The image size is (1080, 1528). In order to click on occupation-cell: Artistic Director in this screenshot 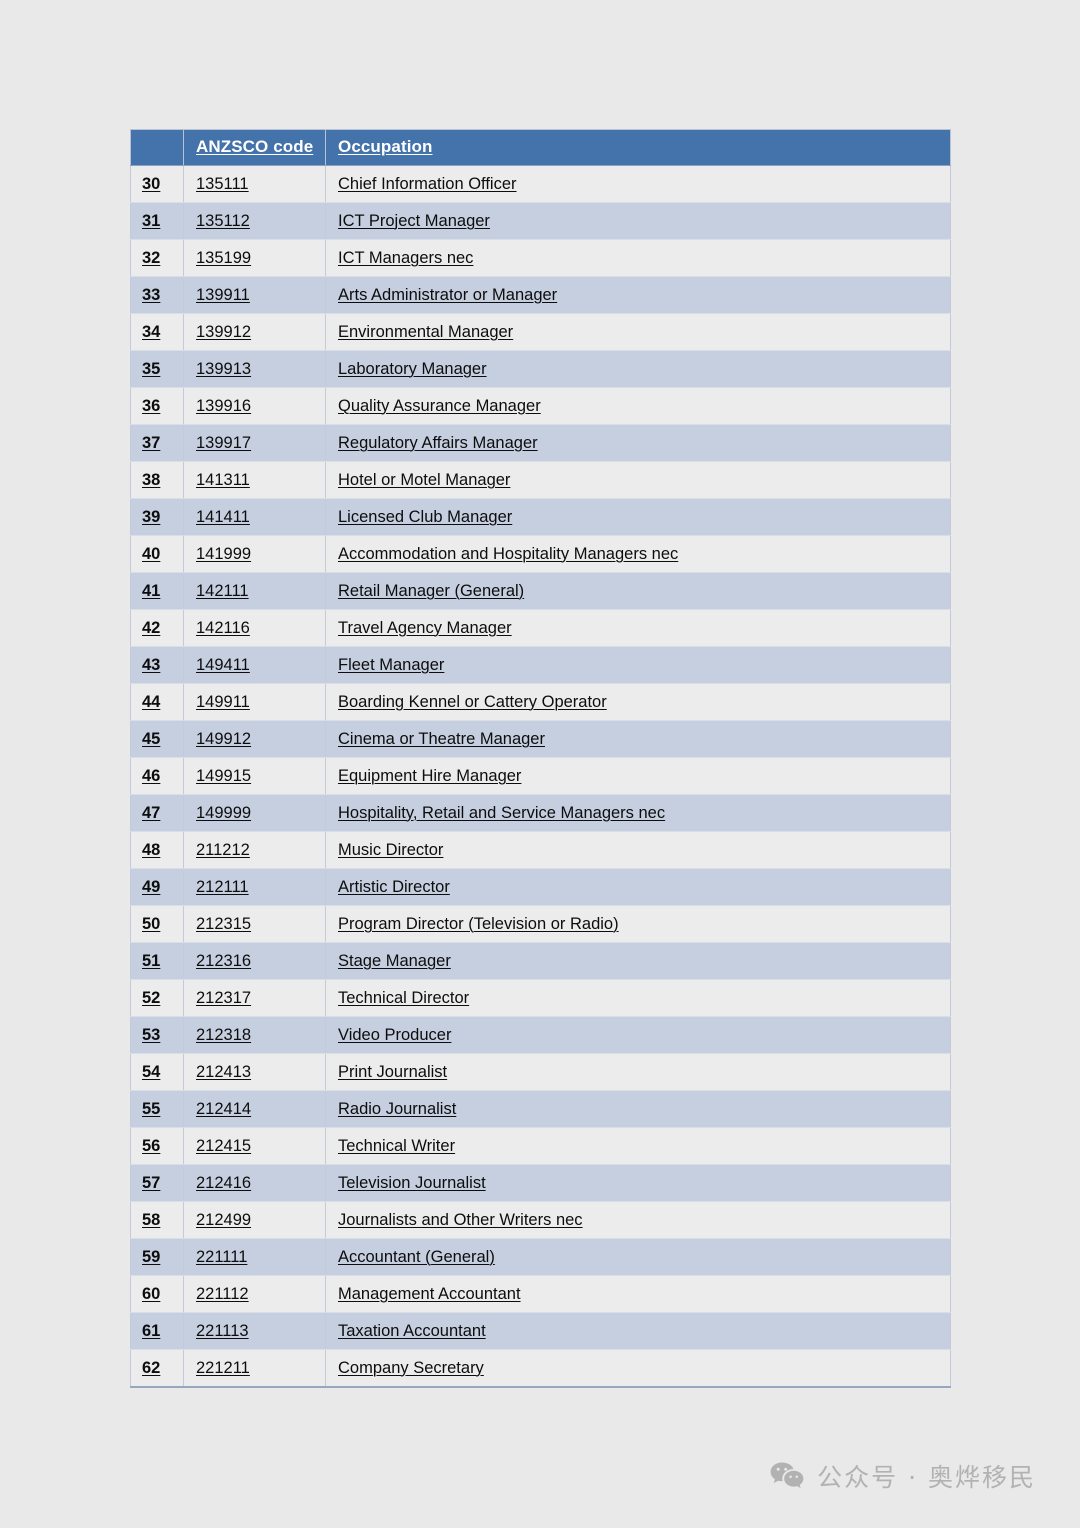, I will do `click(638, 887)`.